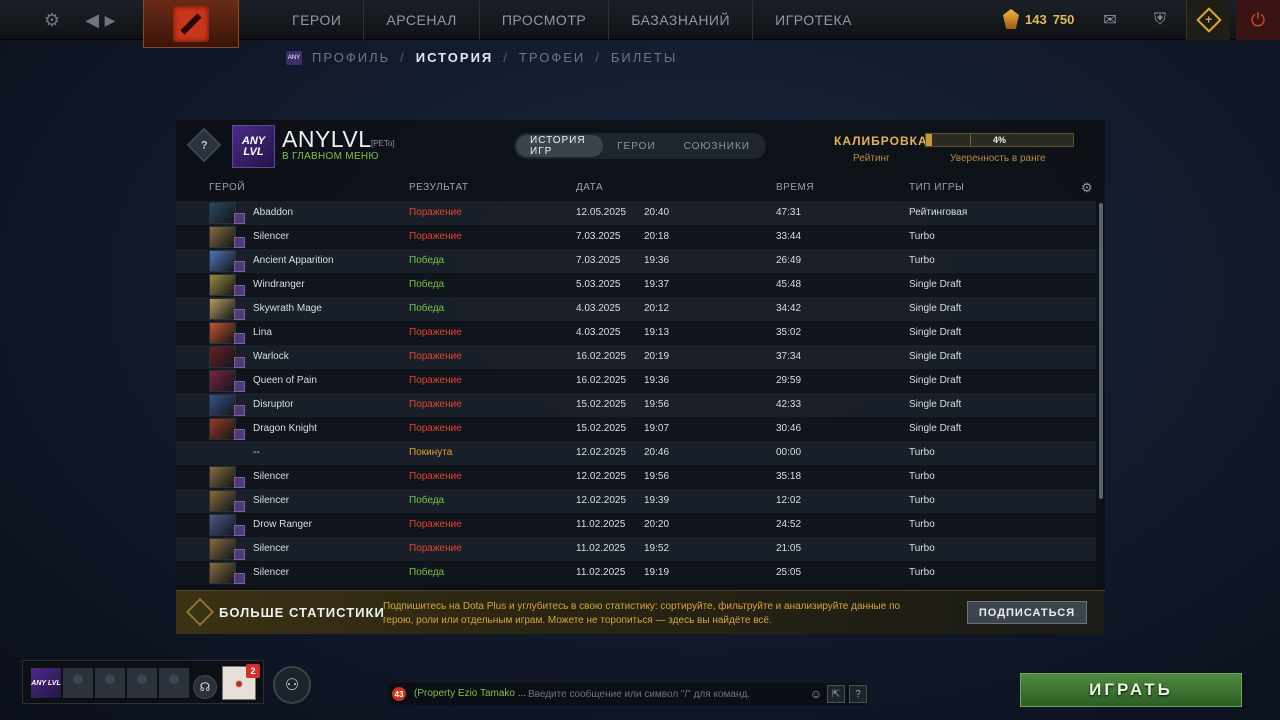  What do you see at coordinates (657, 524) in the screenshot?
I see `match-time: 20:20` at bounding box center [657, 524].